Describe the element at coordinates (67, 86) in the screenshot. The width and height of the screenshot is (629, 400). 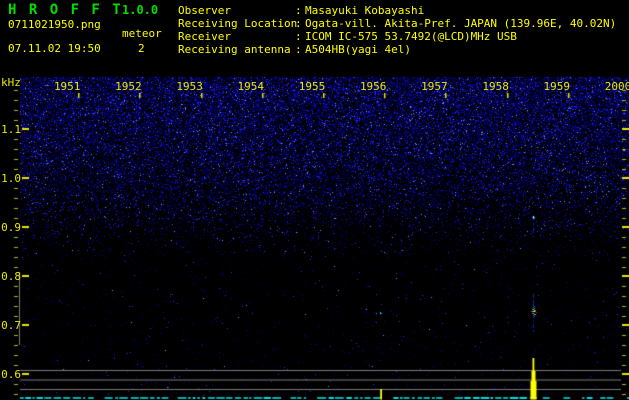
I see `time-tick-label: 1951` at that location.